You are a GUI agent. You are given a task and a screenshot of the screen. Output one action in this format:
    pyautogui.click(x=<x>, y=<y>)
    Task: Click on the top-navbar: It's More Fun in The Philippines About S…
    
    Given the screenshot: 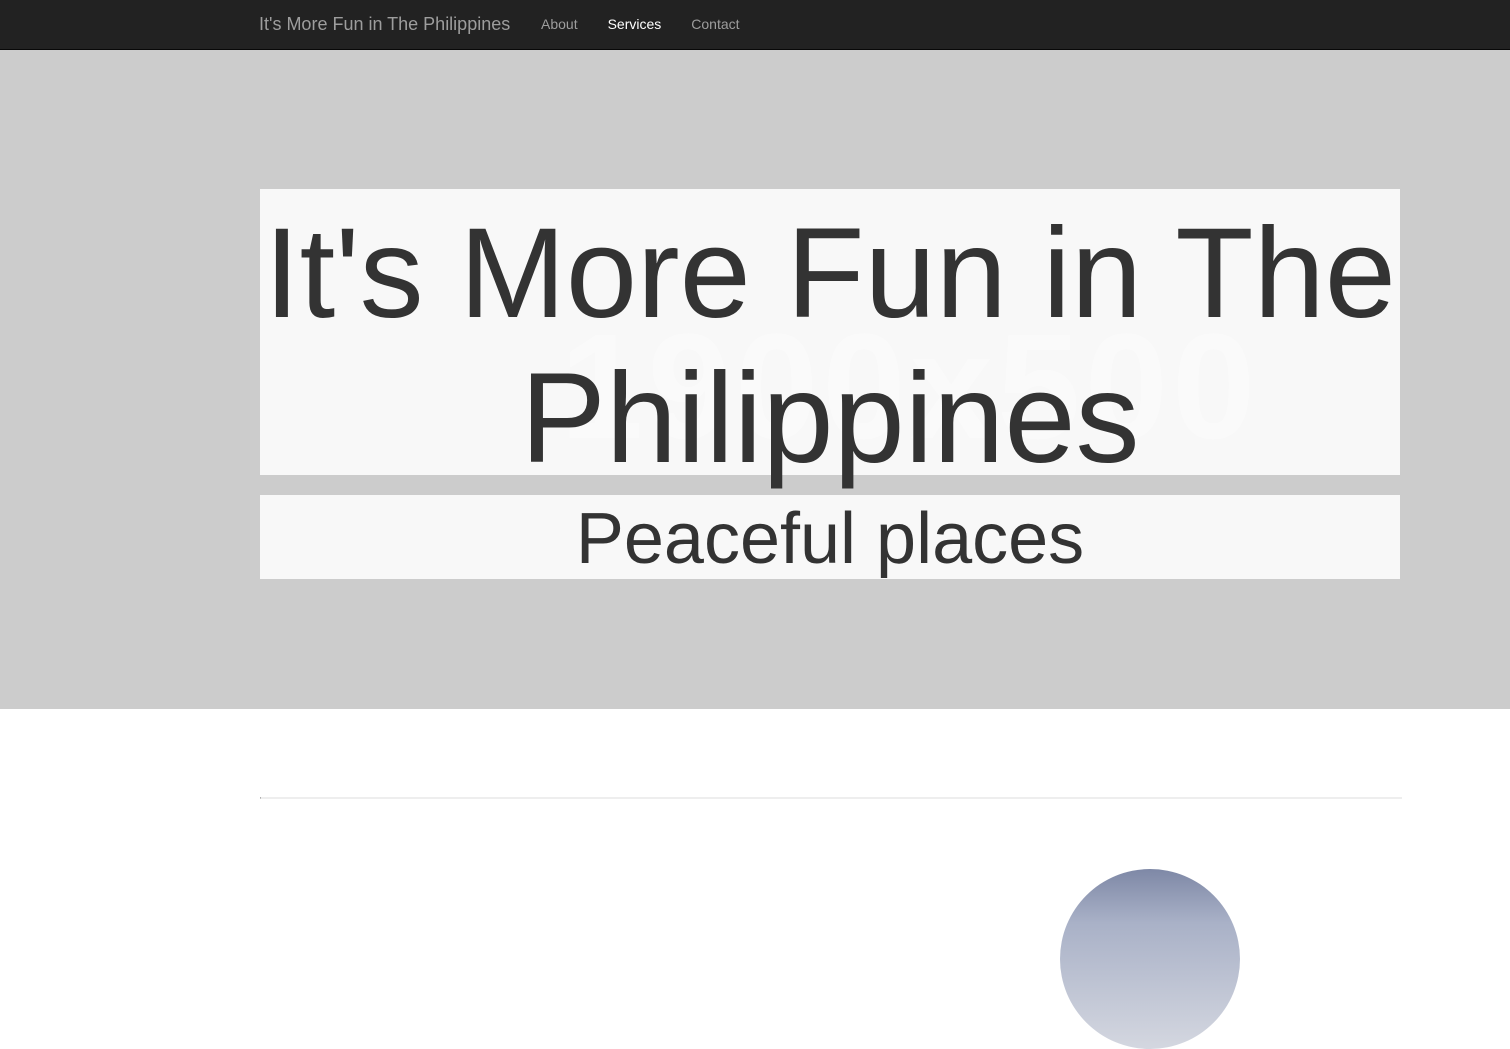 What is the action you would take?
    pyautogui.click(x=755, y=25)
    